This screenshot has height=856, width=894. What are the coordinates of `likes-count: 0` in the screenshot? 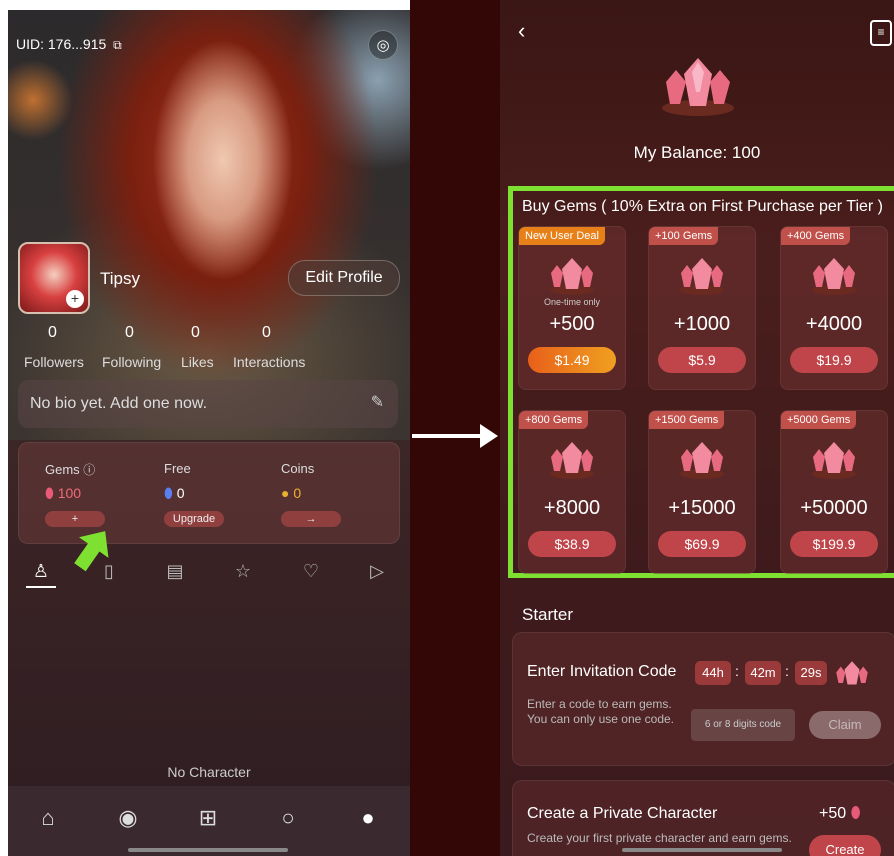 It's located at (195, 333).